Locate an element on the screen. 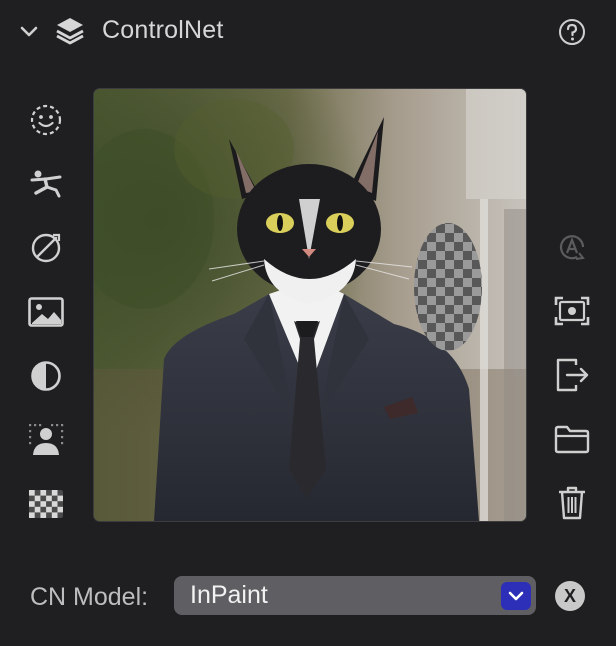 The image size is (616, 646). export-icon is located at coordinates (572, 375).